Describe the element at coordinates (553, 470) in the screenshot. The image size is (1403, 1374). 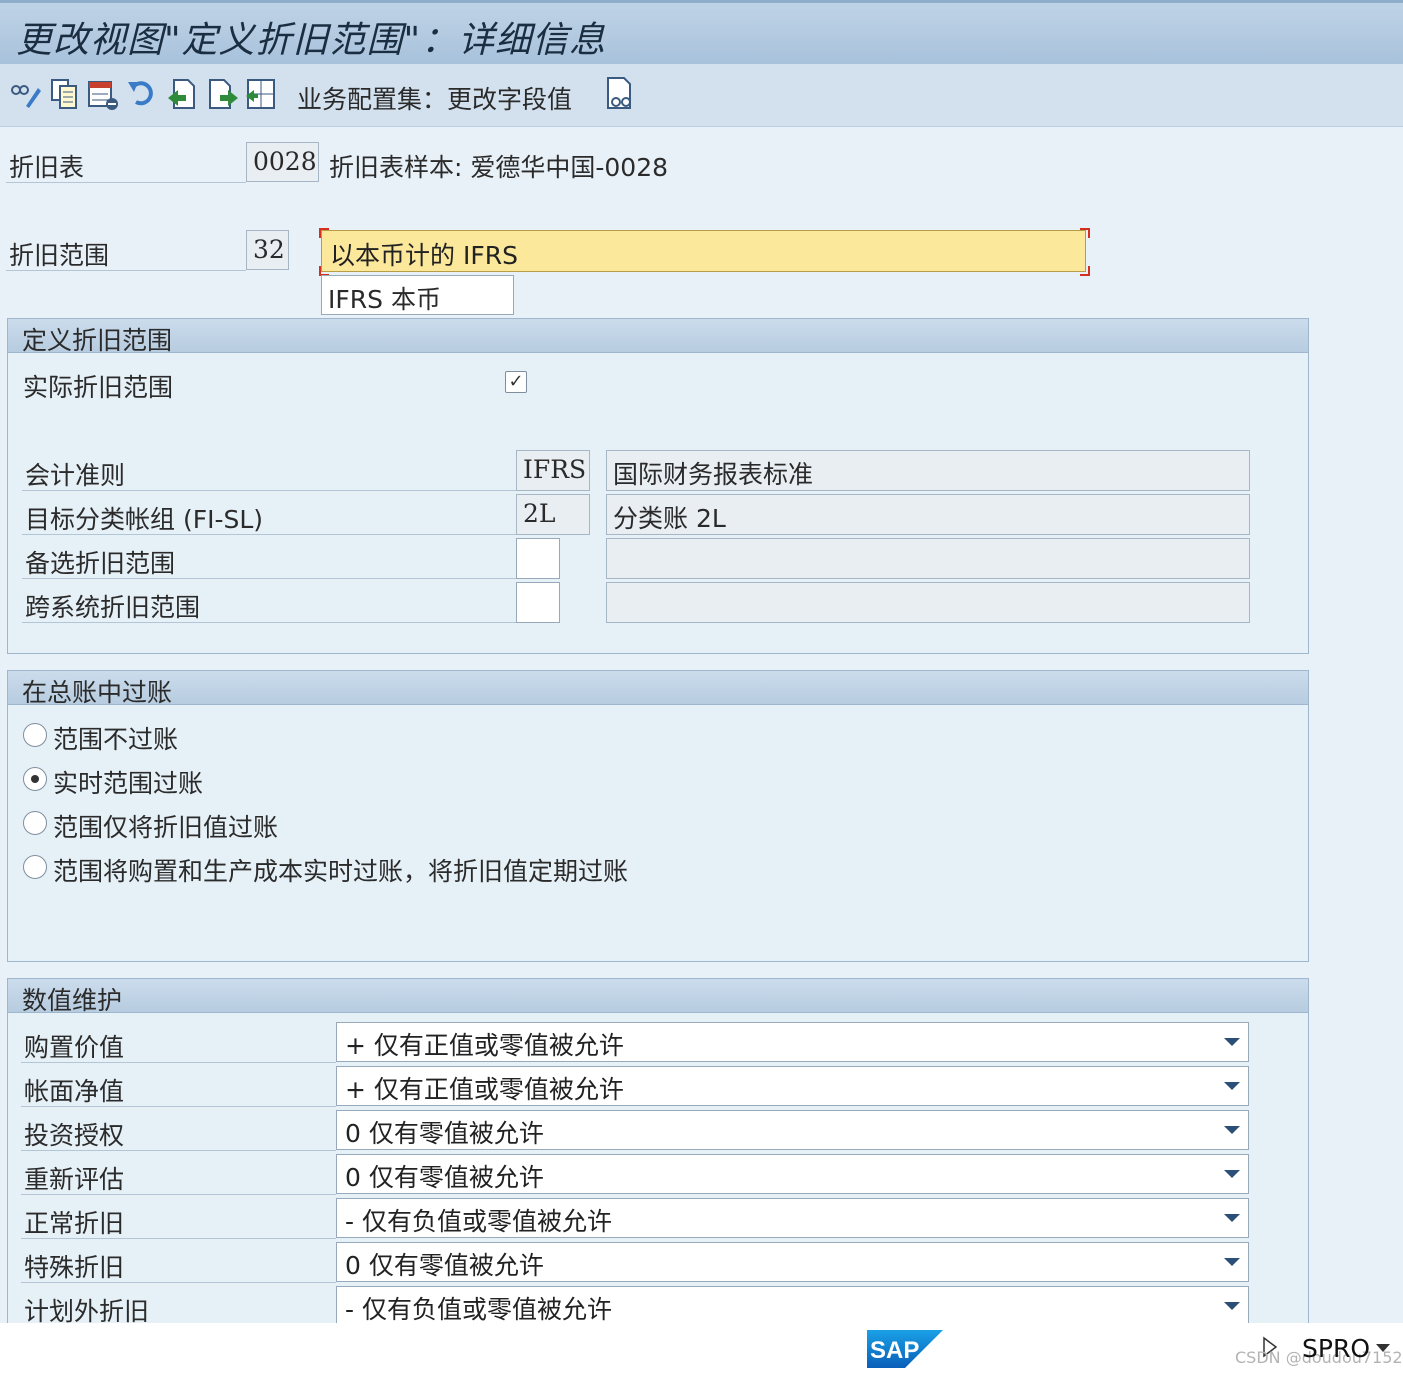
I see `accounting-principle-field: IFRS` at that location.